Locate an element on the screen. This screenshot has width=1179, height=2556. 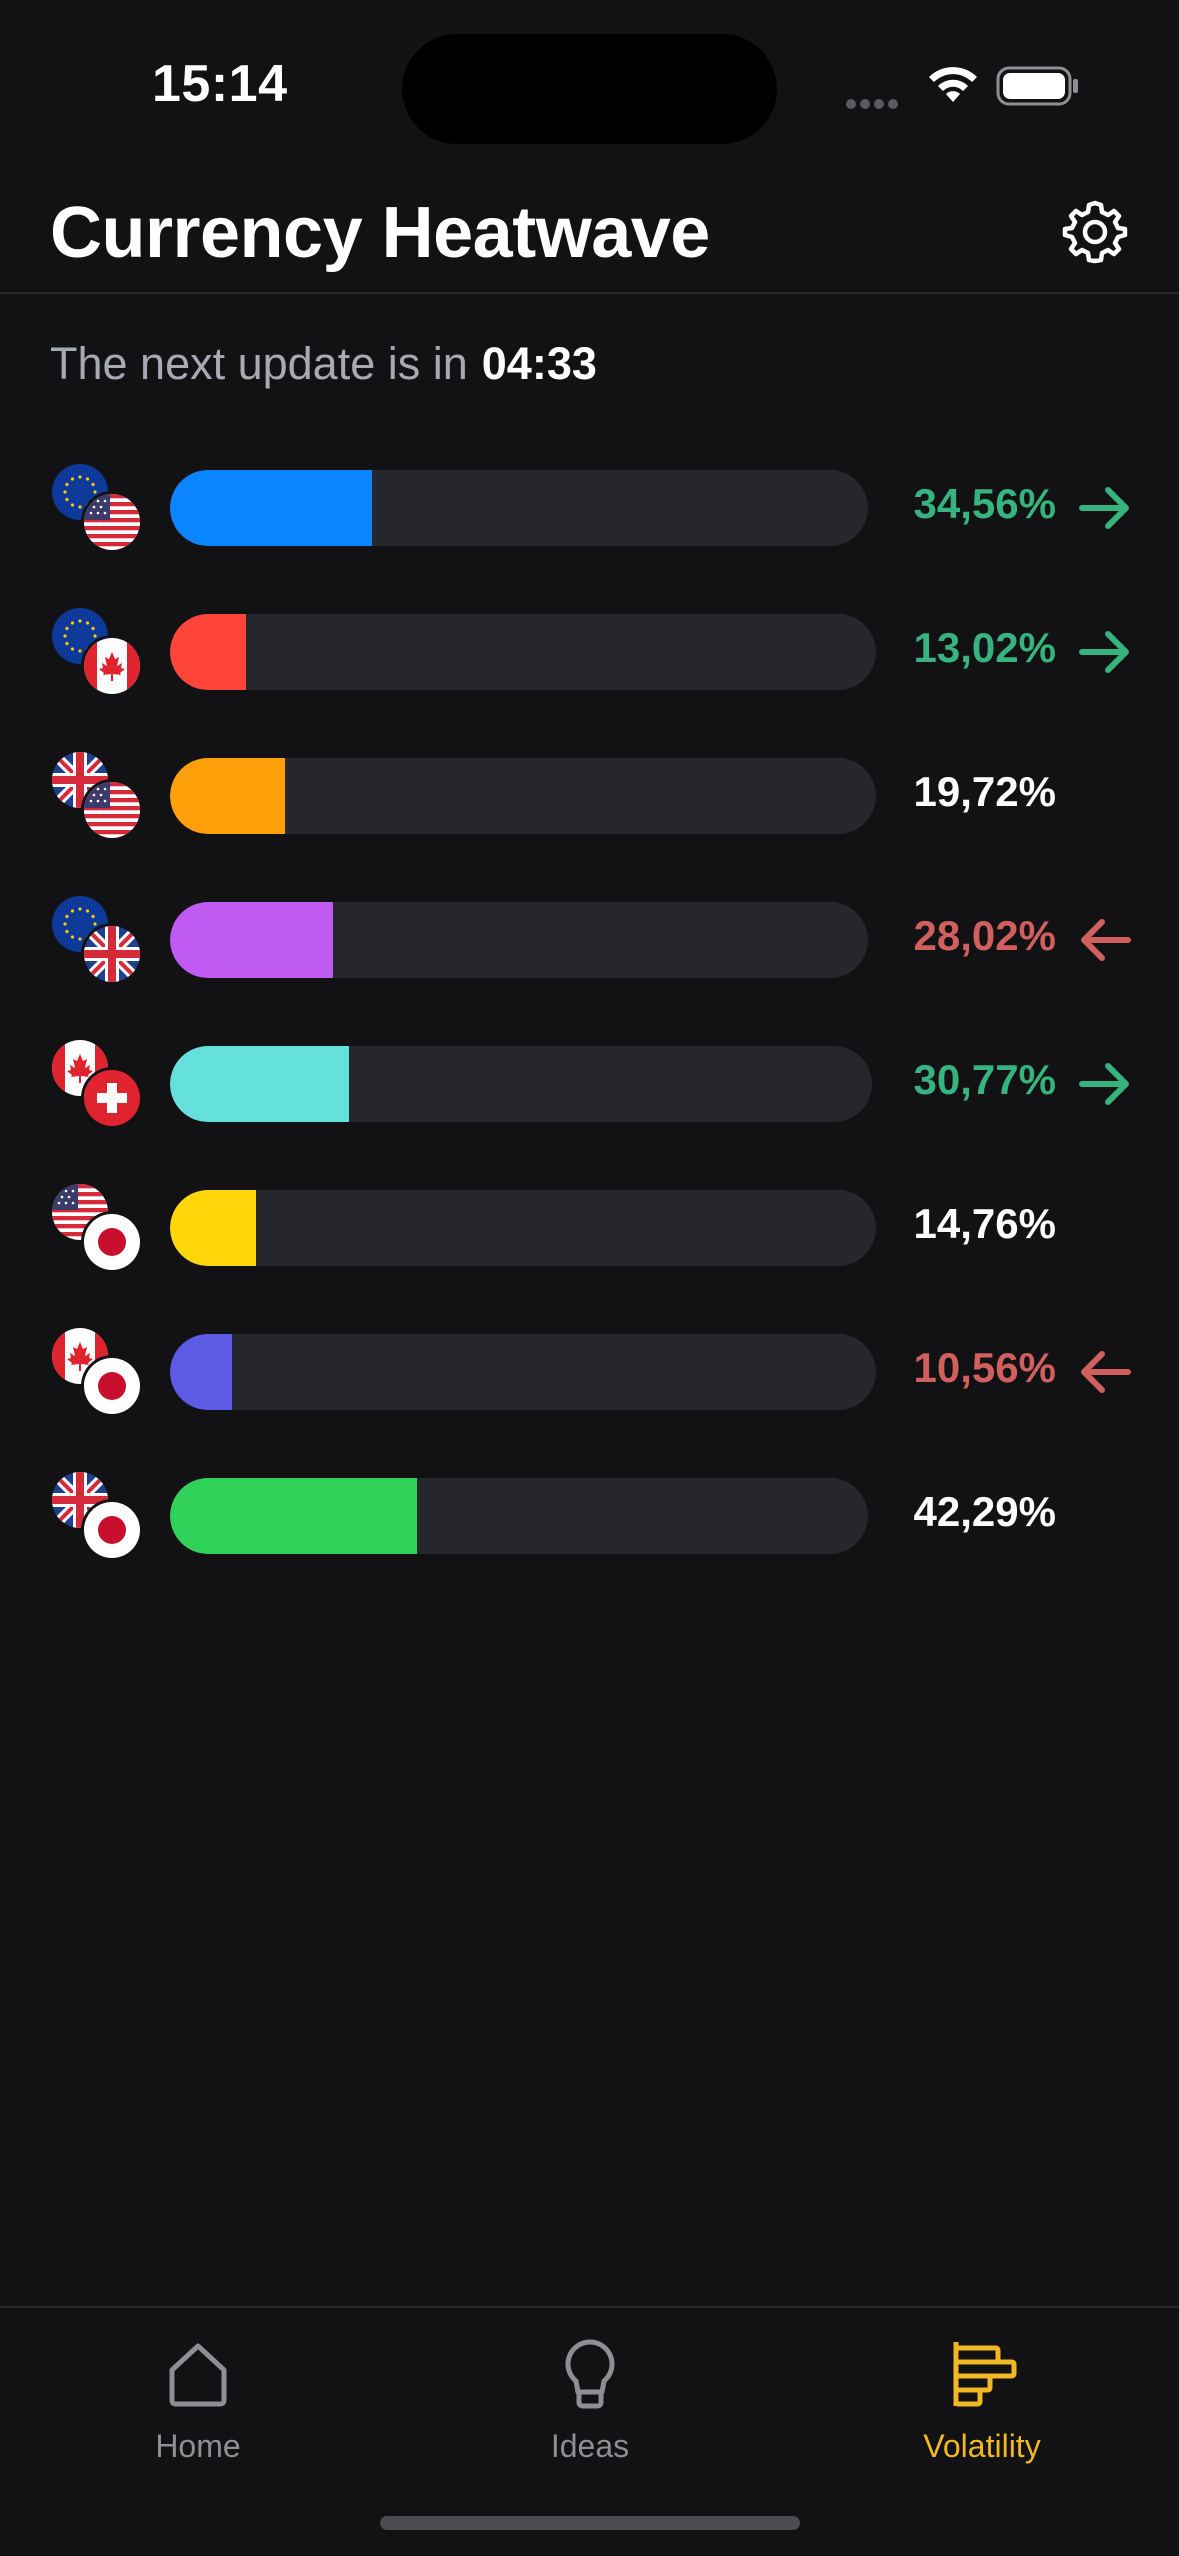
pair-row: 34,56% is located at coordinates (589, 534).